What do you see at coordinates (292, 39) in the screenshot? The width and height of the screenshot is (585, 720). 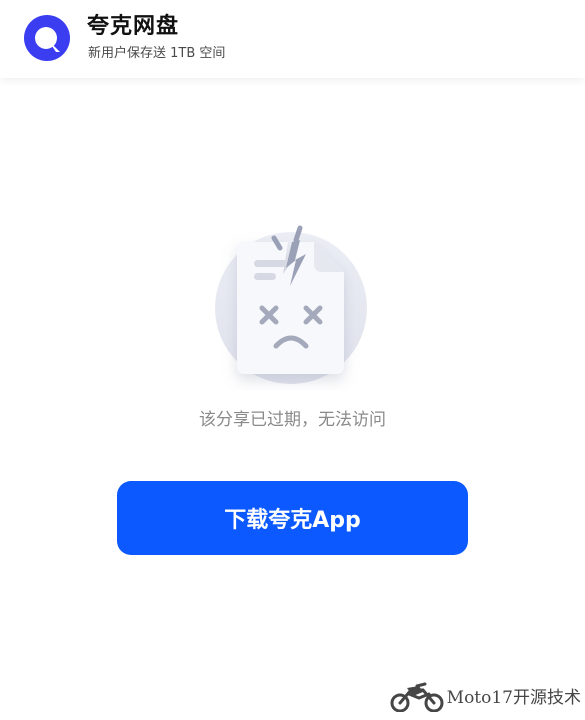 I see `app-header: 夸克网盘 新用户保存送 1TB 空间` at bounding box center [292, 39].